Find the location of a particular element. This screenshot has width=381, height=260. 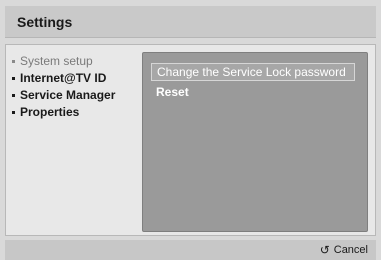

option-reset: Reset is located at coordinates (172, 92).